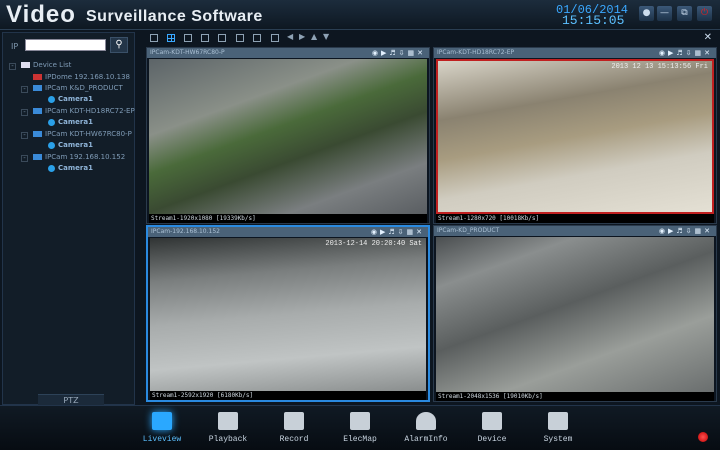 The image size is (720, 450). Describe the element at coordinates (228, 421) in the screenshot. I see `film-icon` at that location.